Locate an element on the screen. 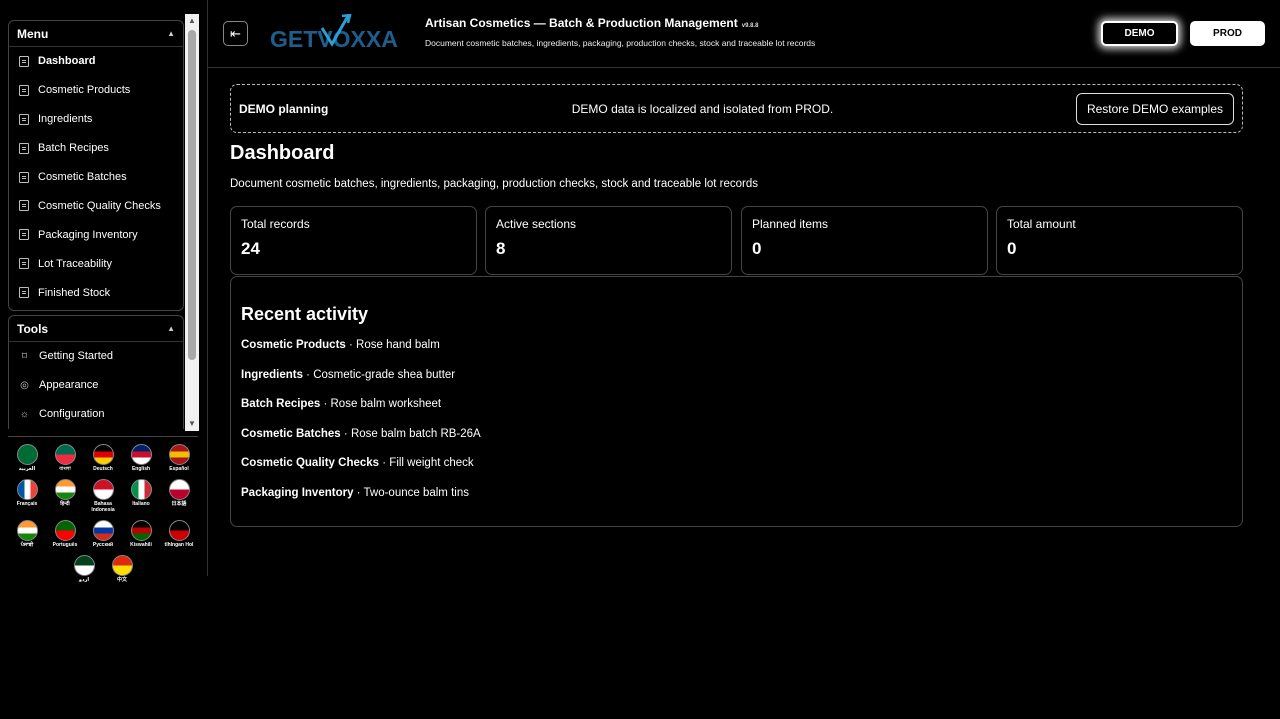  language-option: اردو is located at coordinates (84, 569).